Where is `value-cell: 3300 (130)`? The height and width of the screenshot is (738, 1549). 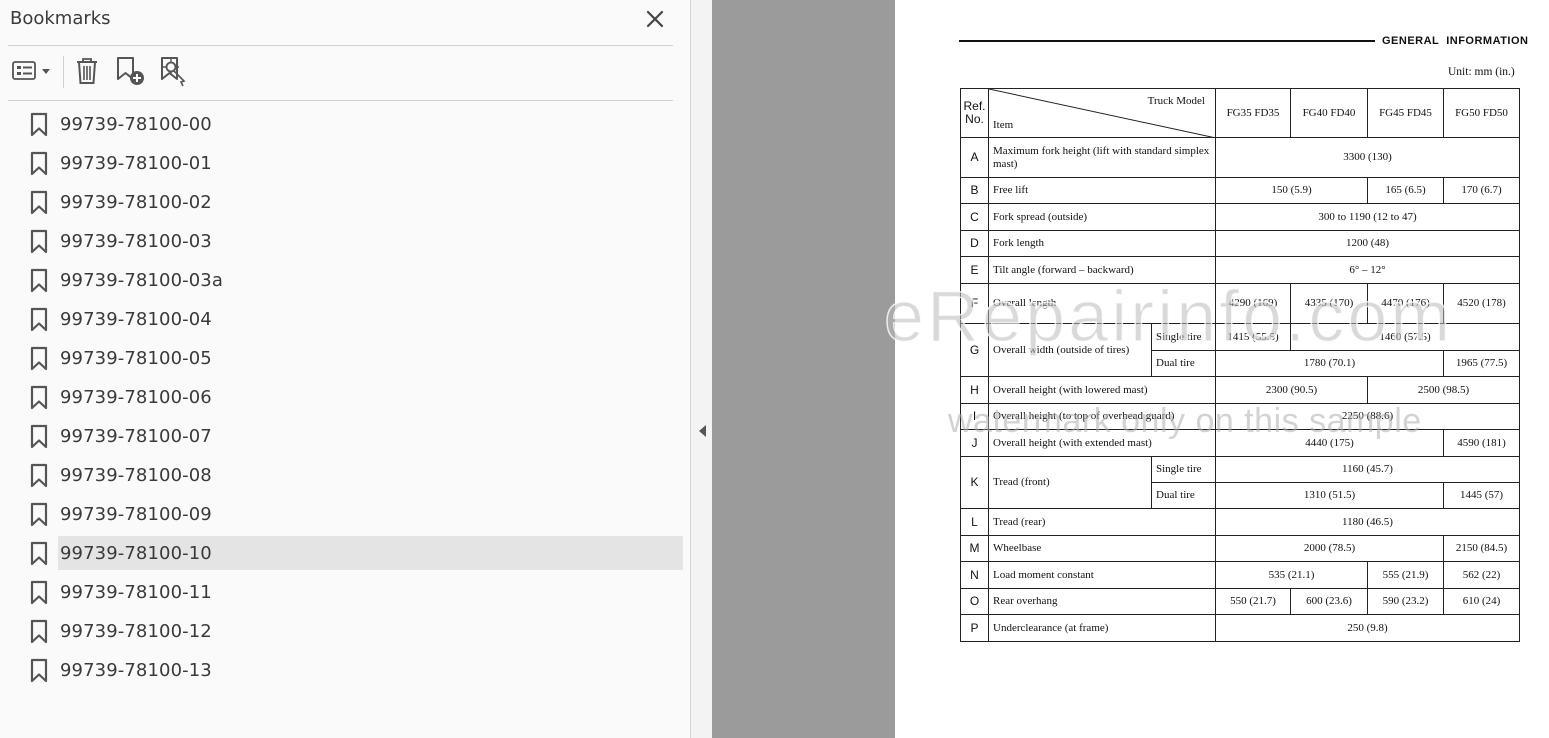 value-cell: 3300 (130) is located at coordinates (1367, 157).